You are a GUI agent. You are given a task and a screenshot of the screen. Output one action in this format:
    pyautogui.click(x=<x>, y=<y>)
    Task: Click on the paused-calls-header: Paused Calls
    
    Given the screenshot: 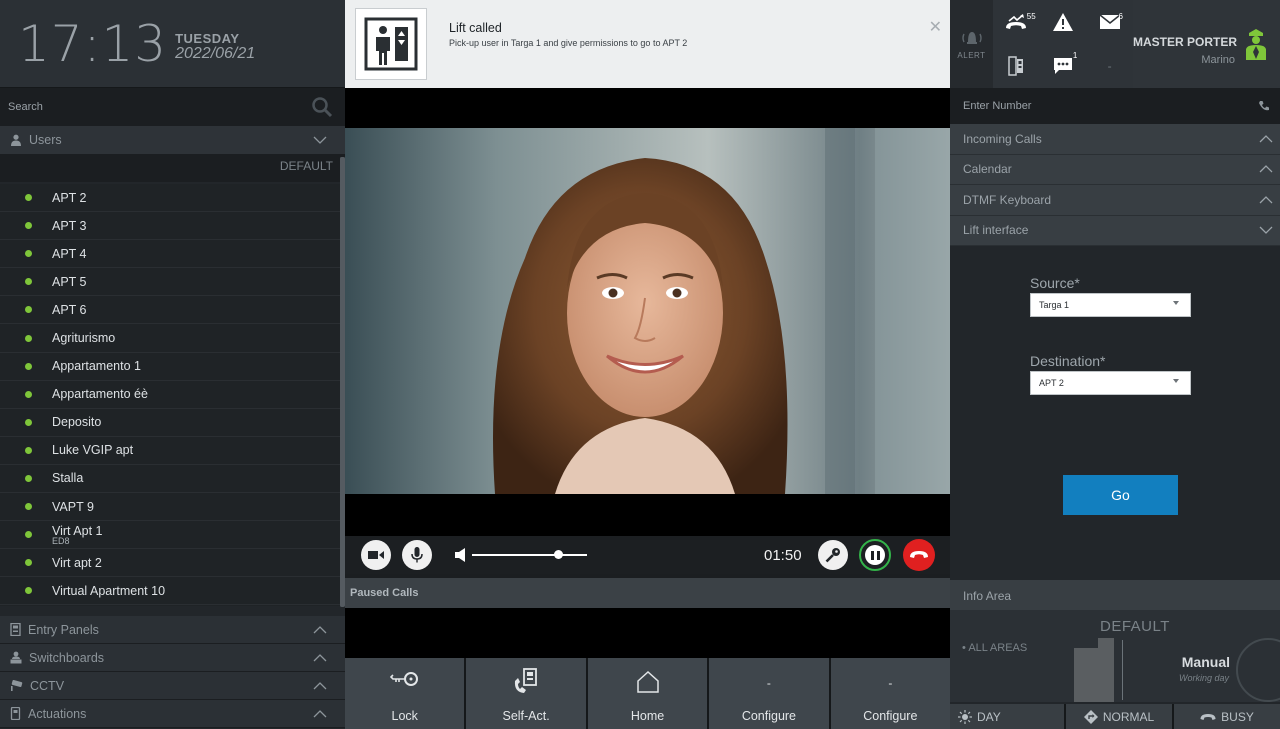 What is the action you would take?
    pyautogui.click(x=647, y=593)
    